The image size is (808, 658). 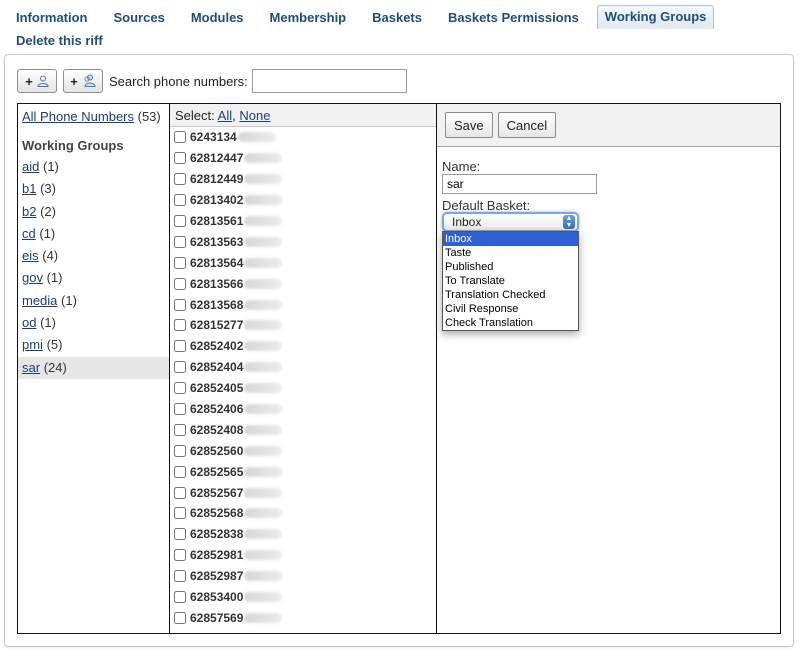 I want to click on working-group-item-media: media (1), so click(x=93, y=301).